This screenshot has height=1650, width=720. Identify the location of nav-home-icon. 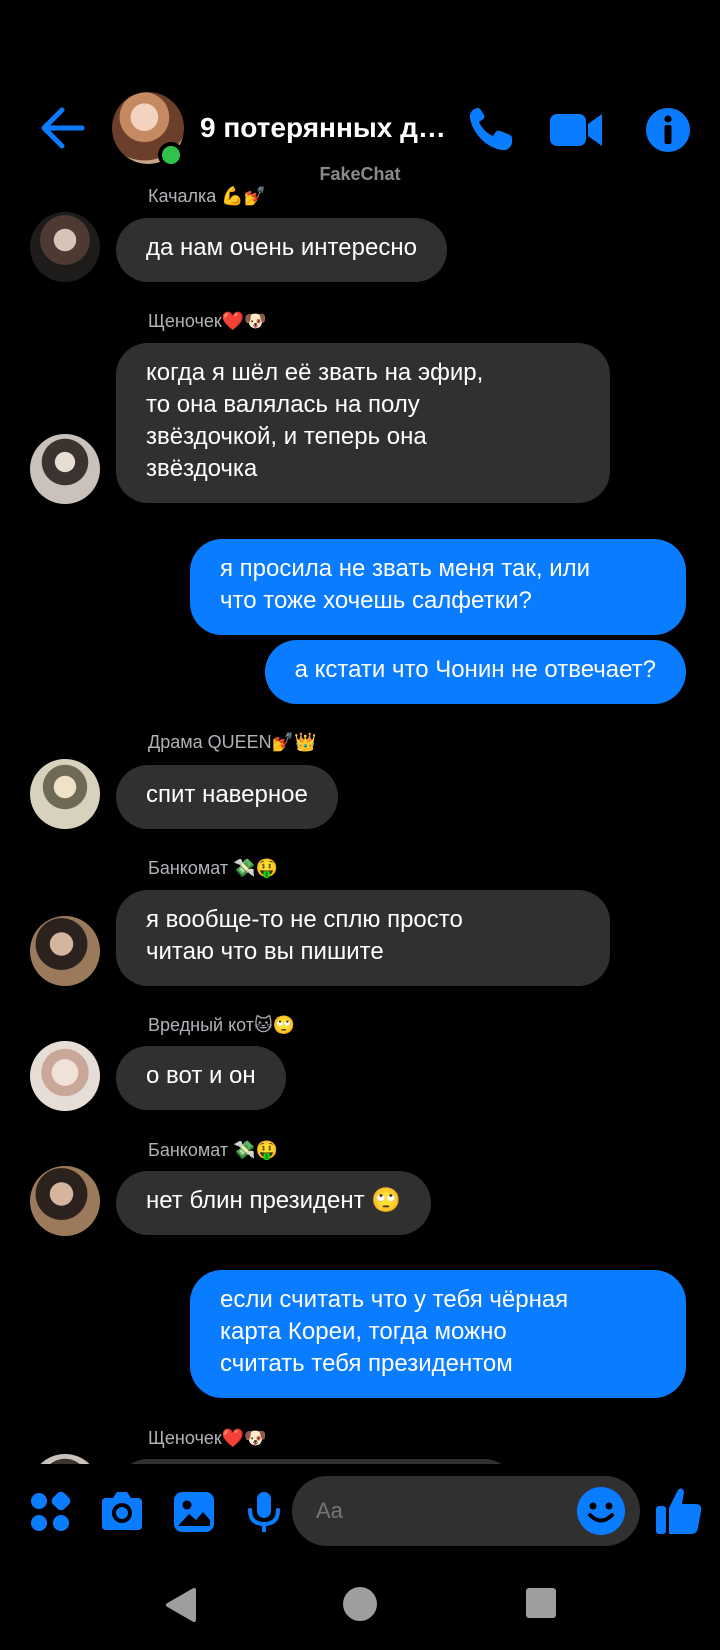
(360, 1604).